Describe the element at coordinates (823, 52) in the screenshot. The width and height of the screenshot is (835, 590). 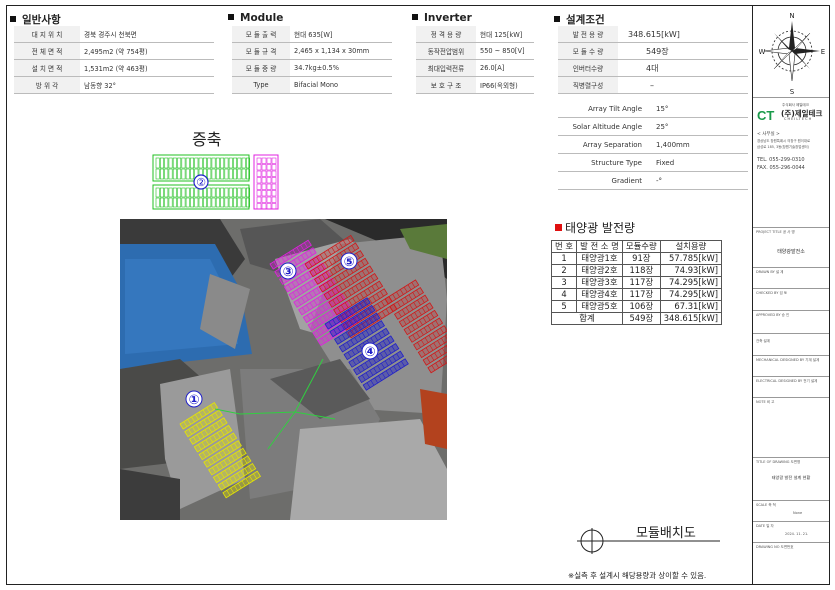
I see `svg-text: E` at that location.